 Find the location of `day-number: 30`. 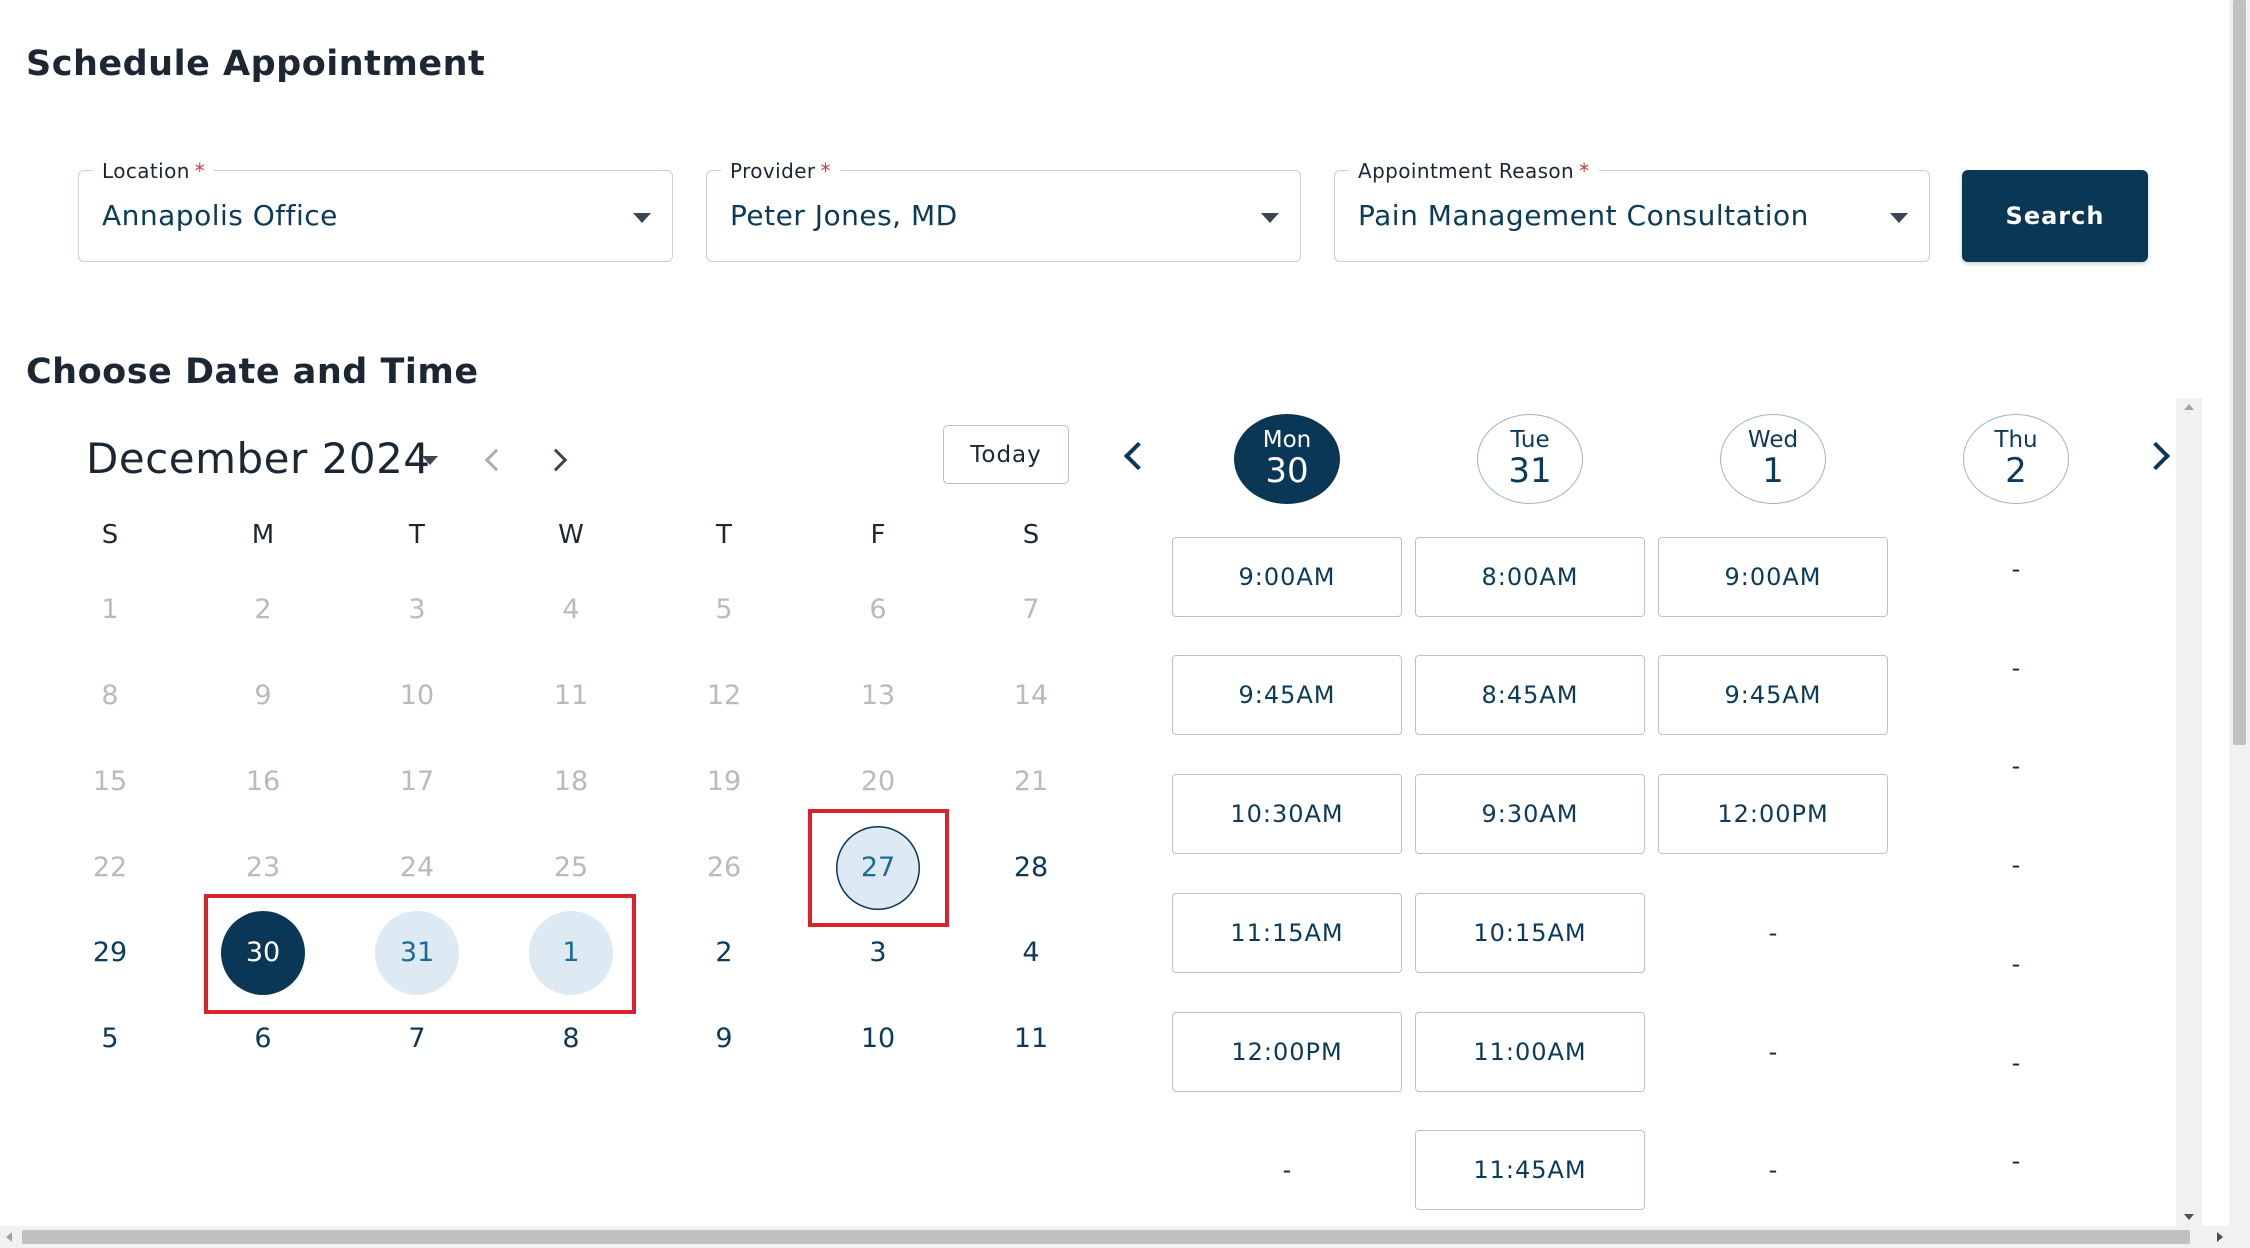

day-number: 30 is located at coordinates (1287, 471).